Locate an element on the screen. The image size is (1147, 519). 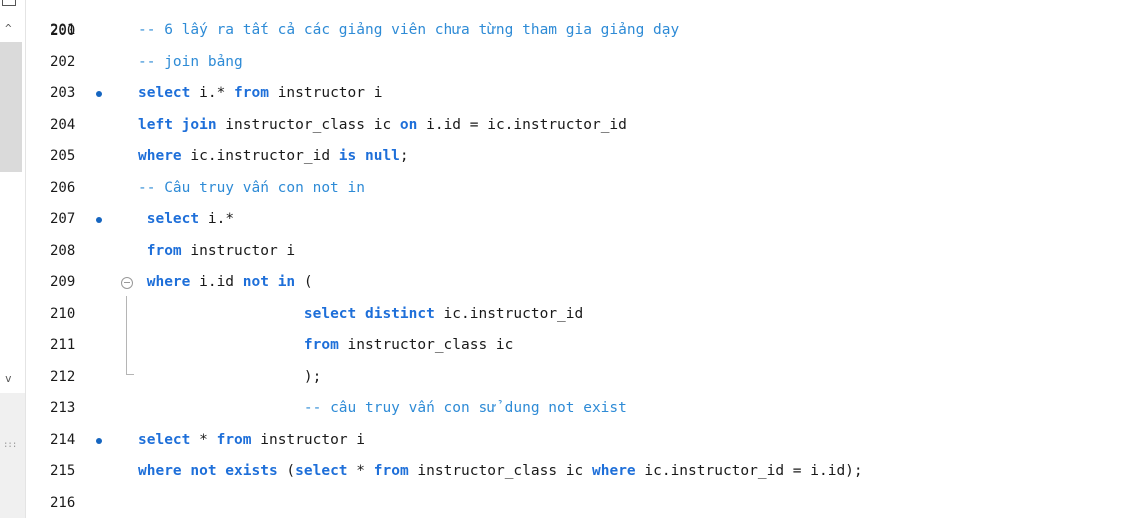
text-token: ; is located at coordinates (404, 156).